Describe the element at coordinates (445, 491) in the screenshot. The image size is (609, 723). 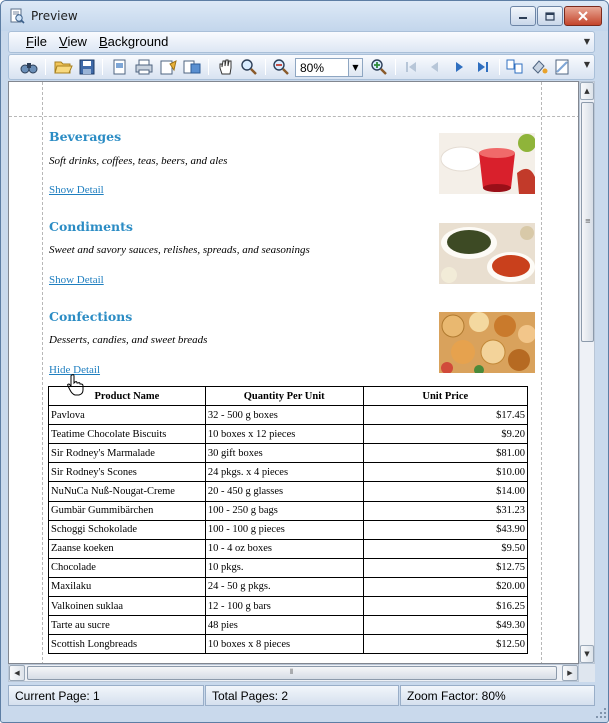
I see `unit-price: $14.00` at that location.